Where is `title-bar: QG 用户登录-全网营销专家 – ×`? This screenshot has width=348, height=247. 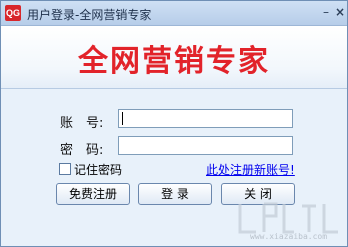 title-bar: QG 用户登录-全网营销专家 – × is located at coordinates (174, 13).